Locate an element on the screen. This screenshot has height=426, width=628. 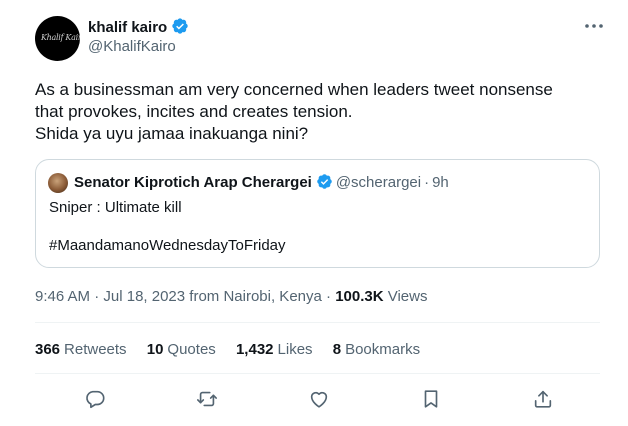
author-display-name: khalif kairo is located at coordinates (138, 26).